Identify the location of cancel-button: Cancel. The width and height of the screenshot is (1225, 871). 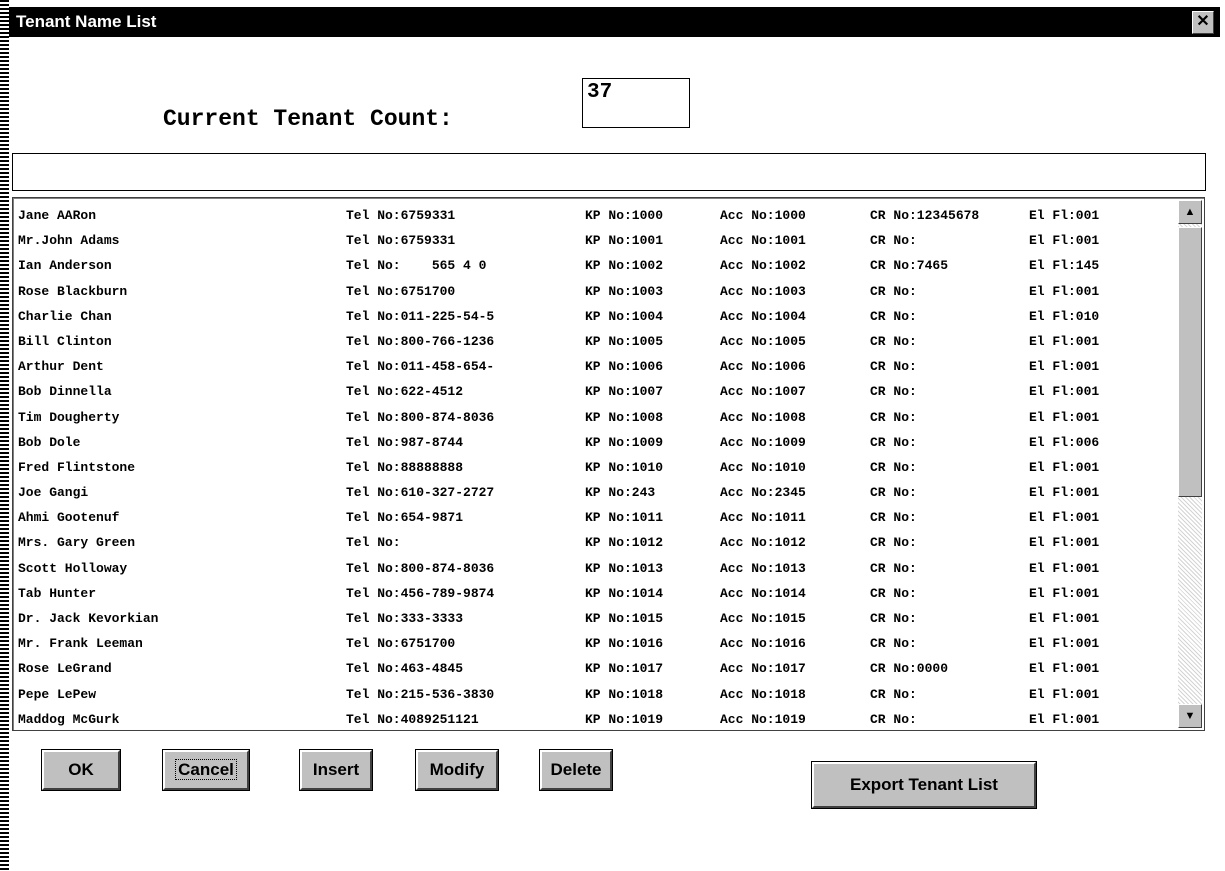
(206, 770).